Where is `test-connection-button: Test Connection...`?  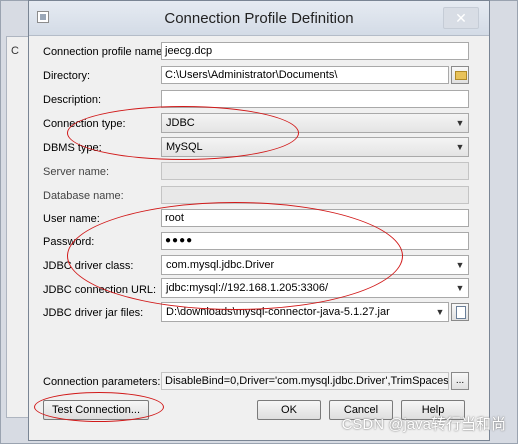
test-connection-button: Test Connection... is located at coordinates (96, 410).